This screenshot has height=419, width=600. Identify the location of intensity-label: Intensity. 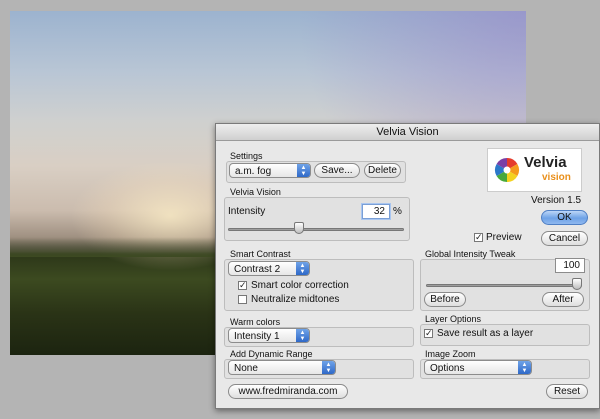
(247, 211).